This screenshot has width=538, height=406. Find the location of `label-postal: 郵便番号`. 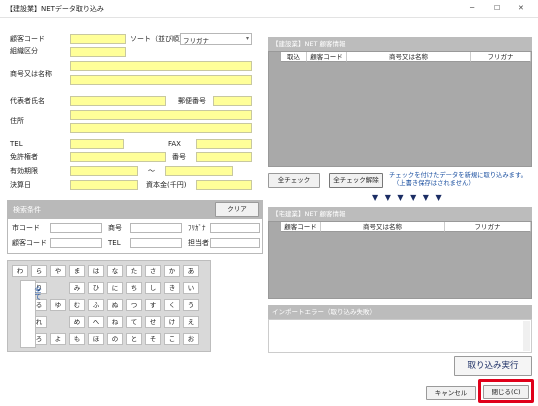

label-postal: 郵便番号 is located at coordinates (192, 101).